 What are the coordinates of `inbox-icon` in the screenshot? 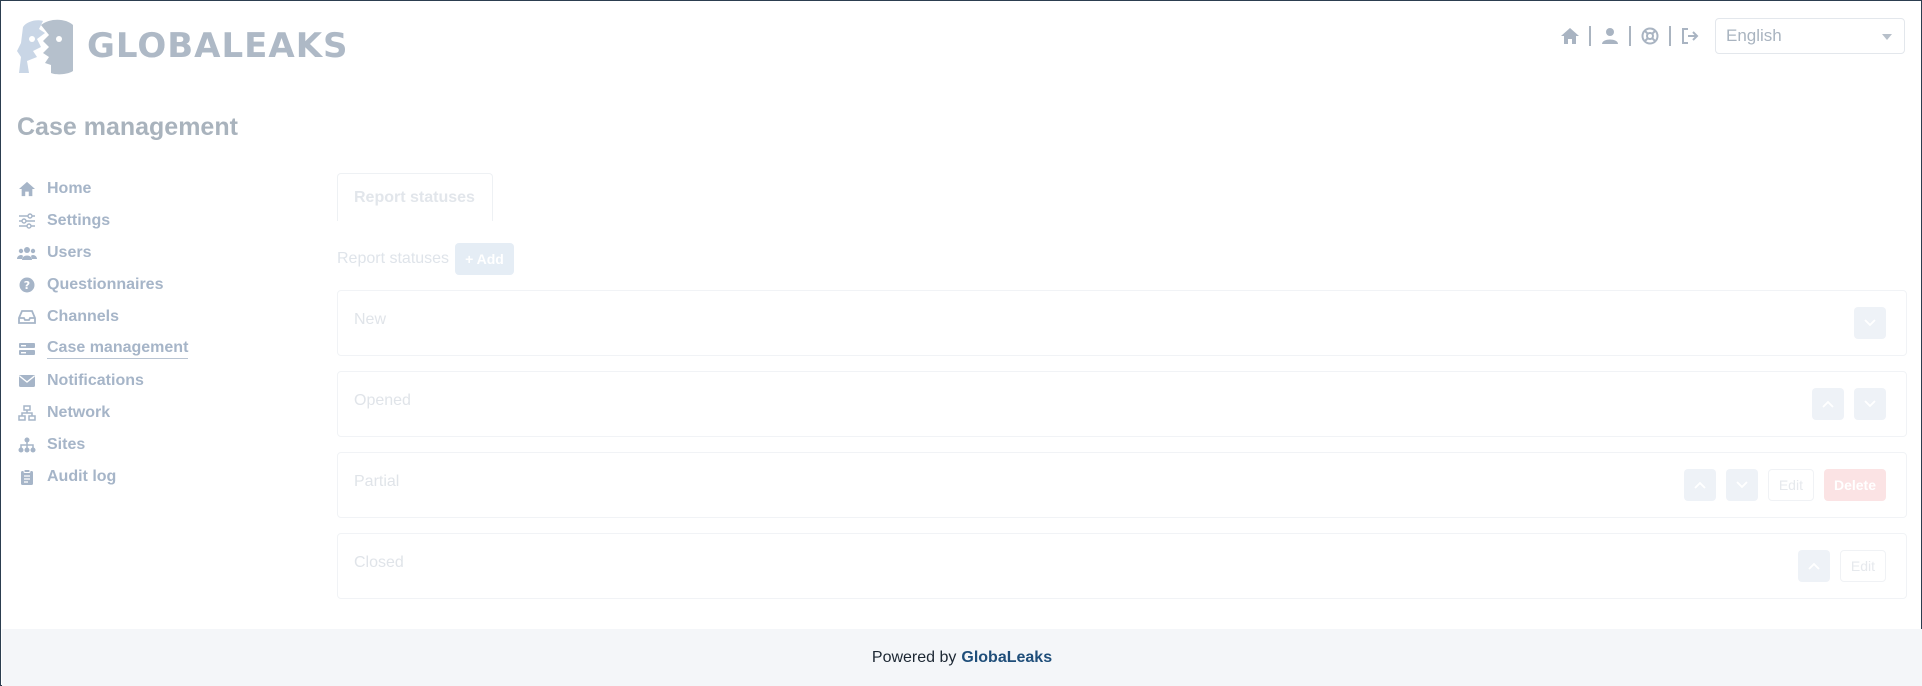 It's located at (27, 317).